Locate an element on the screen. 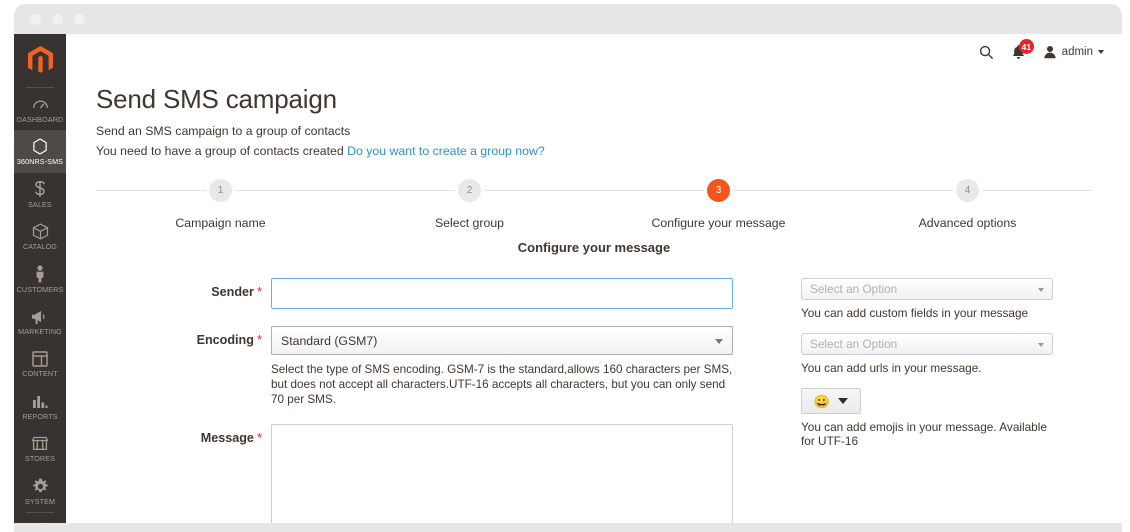 The image size is (1130, 532). step-label: Advanced options is located at coordinates (967, 223).